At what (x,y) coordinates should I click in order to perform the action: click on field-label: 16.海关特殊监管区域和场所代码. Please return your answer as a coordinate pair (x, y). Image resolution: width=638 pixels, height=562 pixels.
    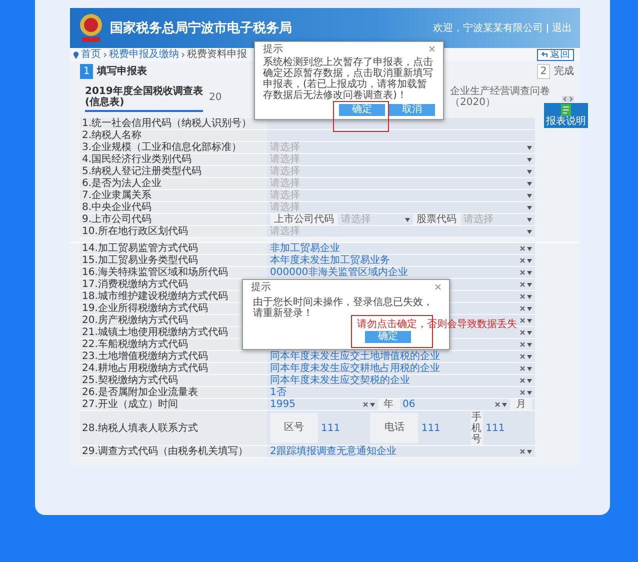
    Looking at the image, I should click on (173, 272).